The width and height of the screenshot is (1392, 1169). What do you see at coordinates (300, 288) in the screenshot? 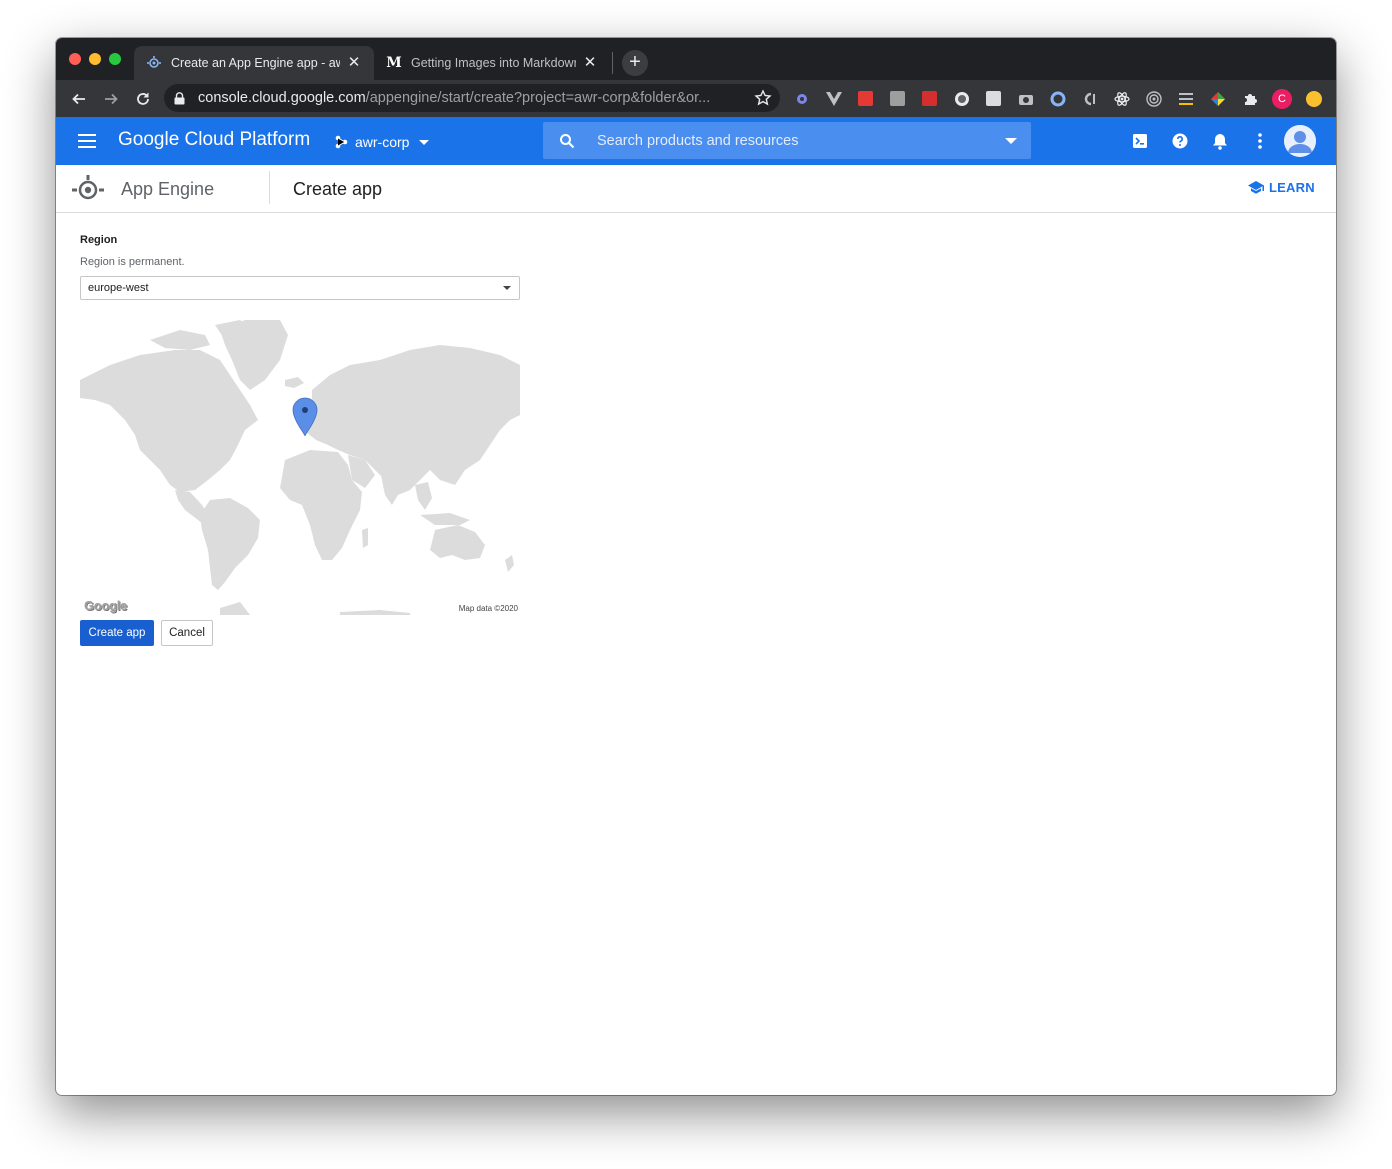
I see `region-select: europe-west` at bounding box center [300, 288].